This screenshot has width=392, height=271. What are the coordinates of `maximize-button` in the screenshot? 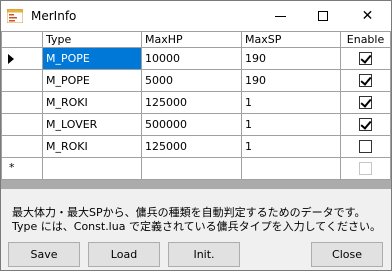 It's located at (323, 16).